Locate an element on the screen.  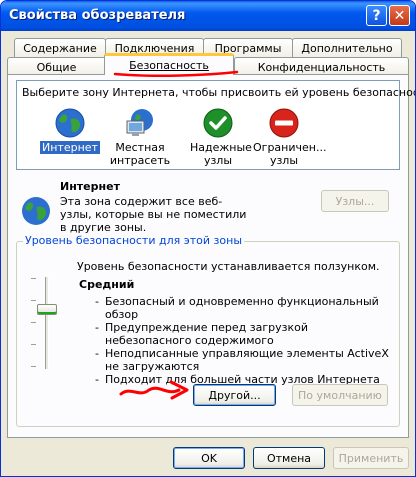
button-label: Применить is located at coordinates (371, 458).